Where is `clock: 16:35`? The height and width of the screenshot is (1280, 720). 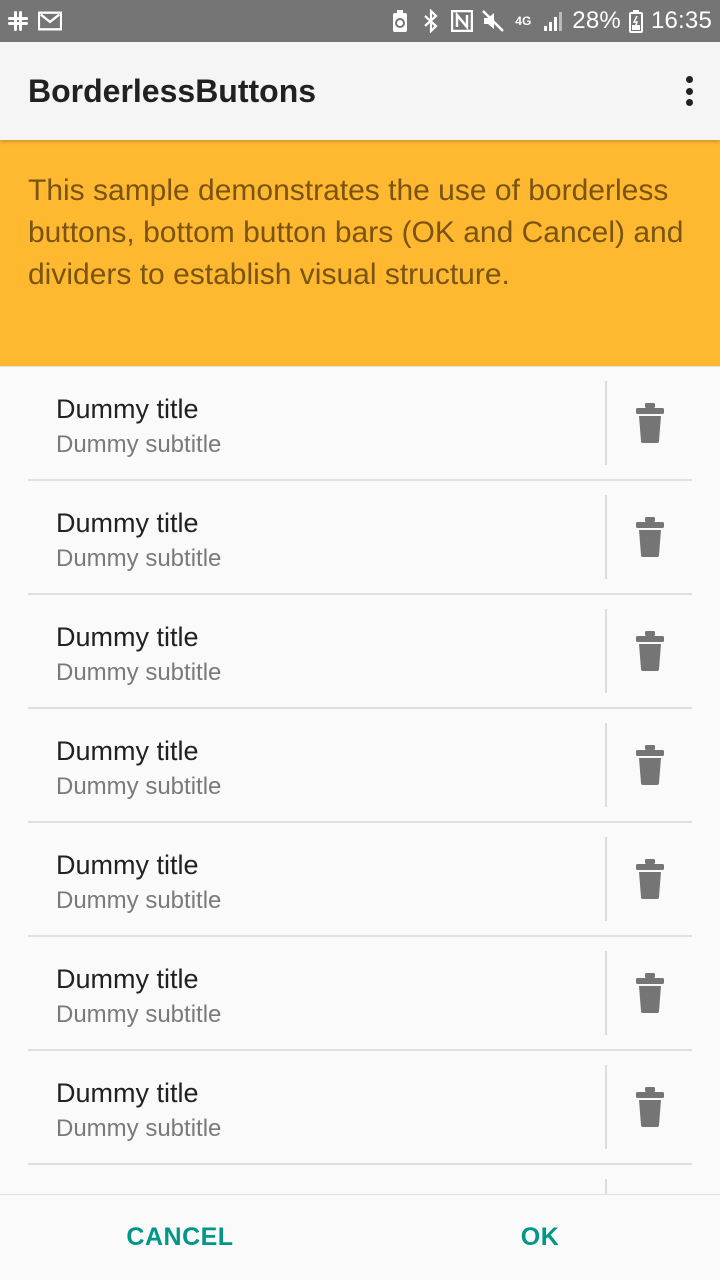 clock: 16:35 is located at coordinates (681, 20).